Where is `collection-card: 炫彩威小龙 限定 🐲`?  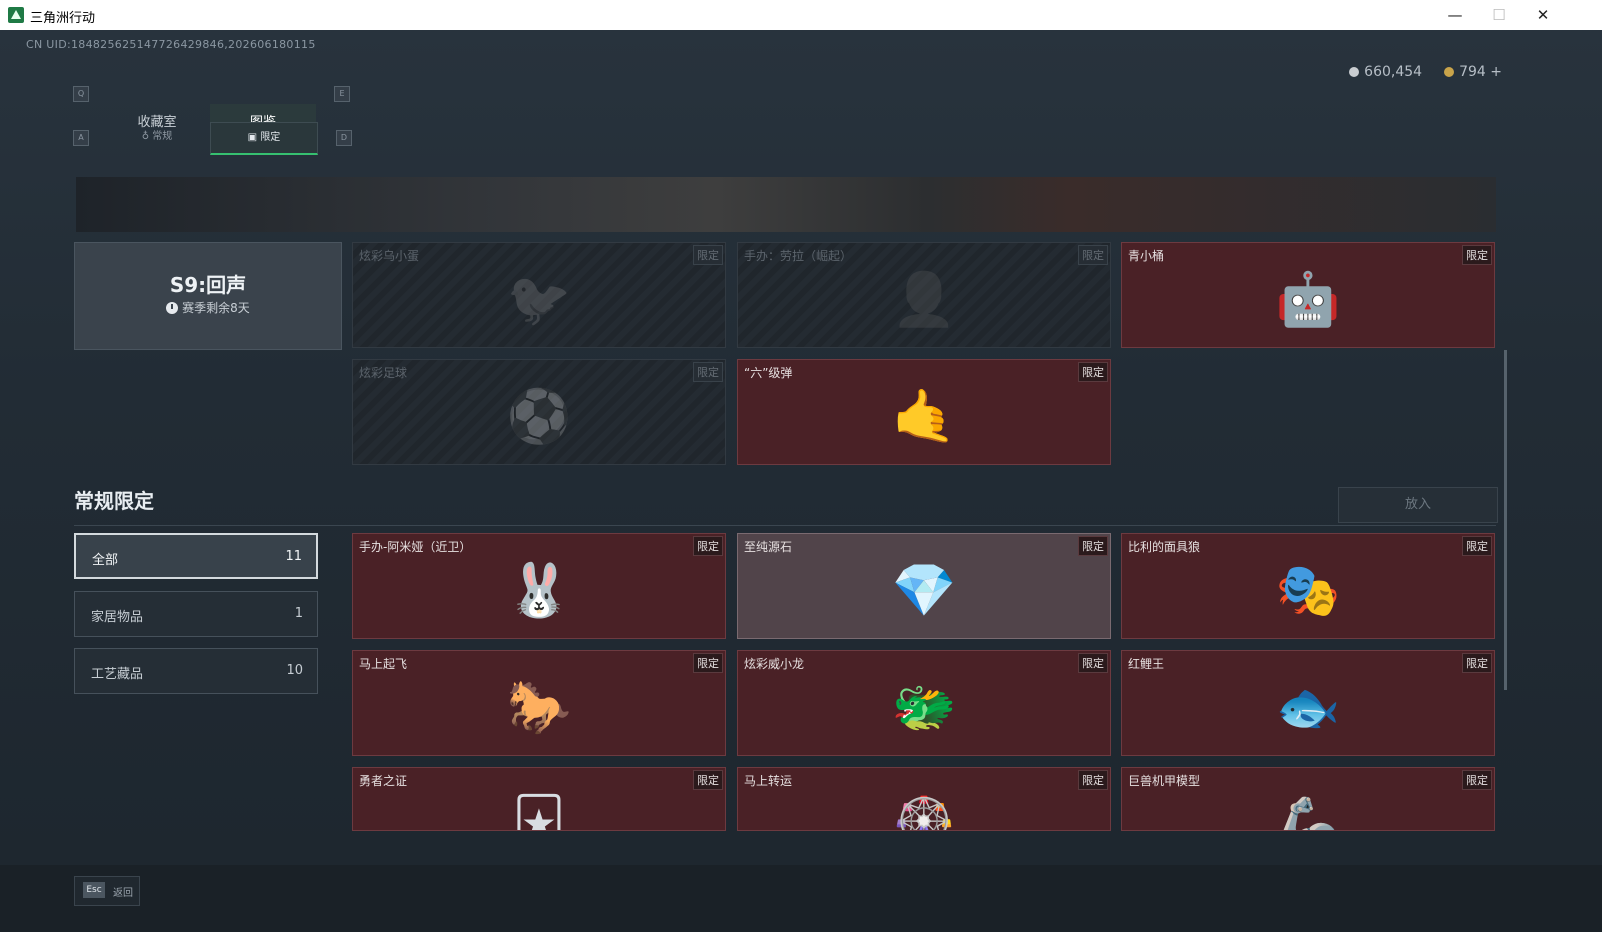
collection-card: 炫彩威小龙 限定 🐲 is located at coordinates (924, 703).